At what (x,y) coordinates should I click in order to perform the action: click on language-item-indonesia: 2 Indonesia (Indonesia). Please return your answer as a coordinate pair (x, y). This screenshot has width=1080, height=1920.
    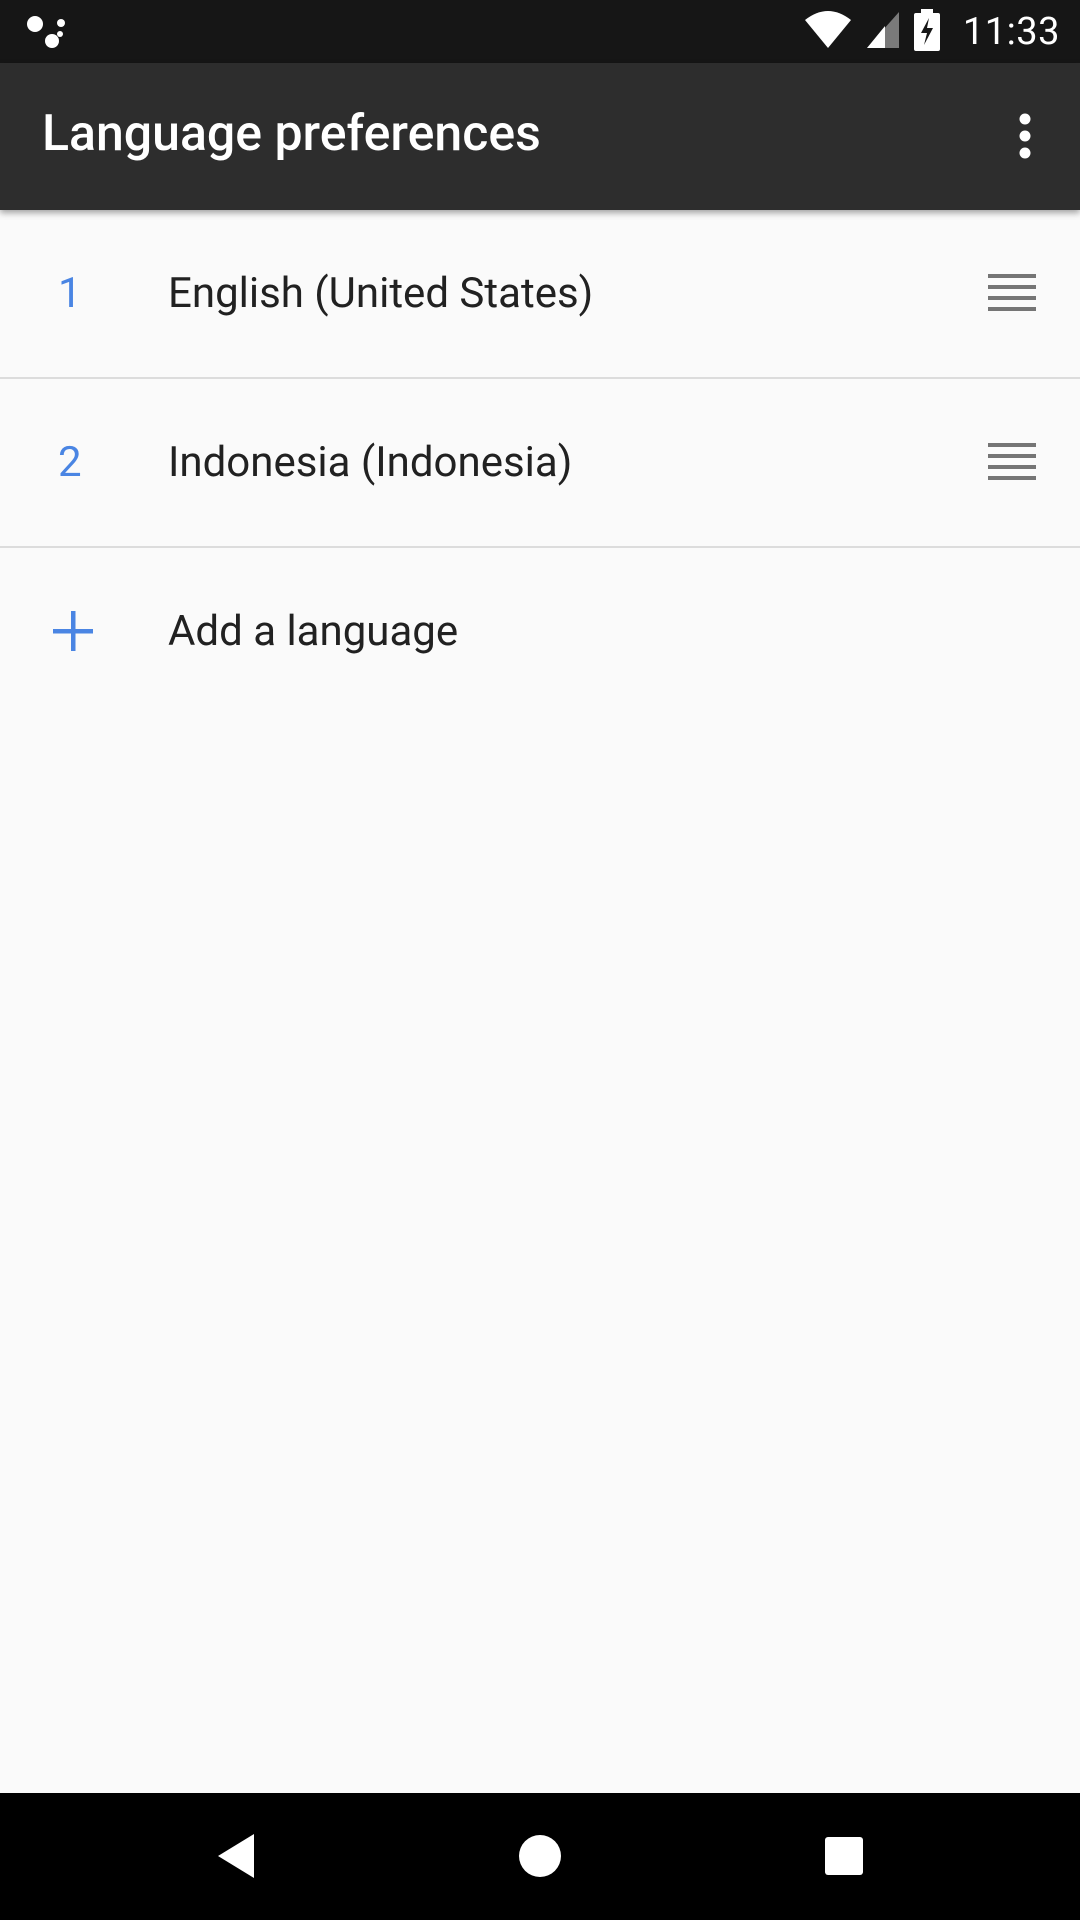
    Looking at the image, I should click on (540, 463).